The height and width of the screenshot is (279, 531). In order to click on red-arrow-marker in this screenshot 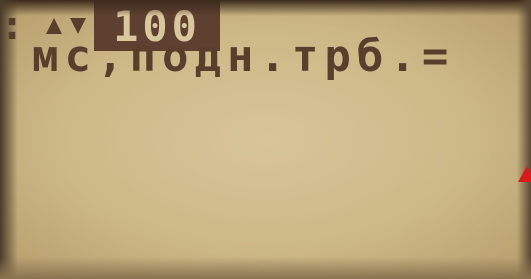, I will do `click(524, 174)`.